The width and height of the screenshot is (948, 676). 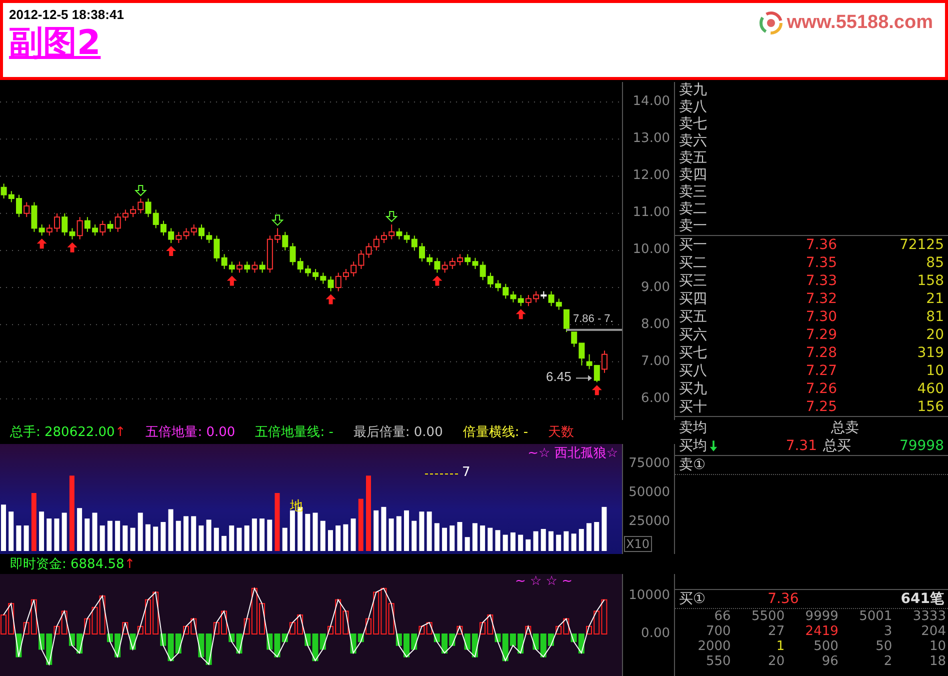 I want to click on scale-label: X10, so click(x=638, y=544).